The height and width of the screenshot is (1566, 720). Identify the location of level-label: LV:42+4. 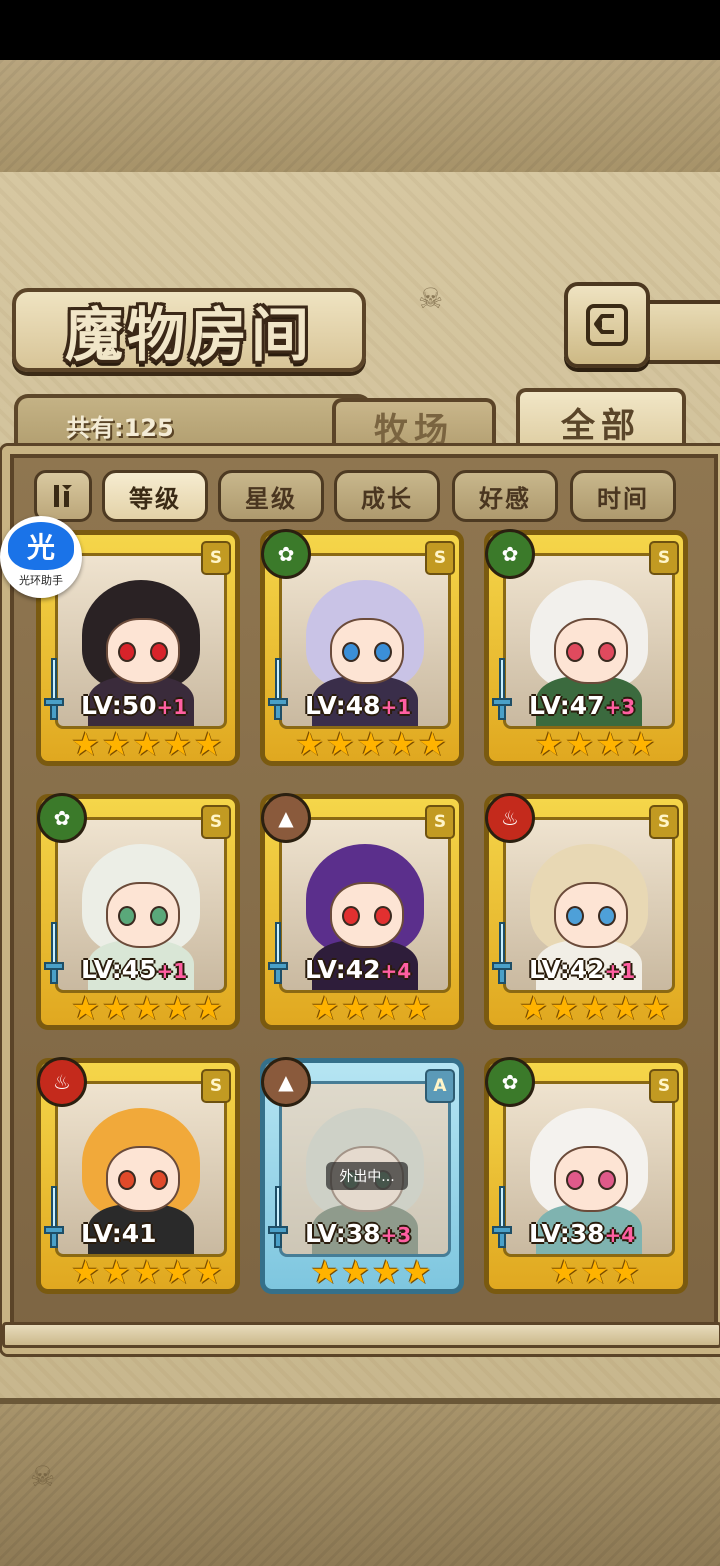
(380, 972).